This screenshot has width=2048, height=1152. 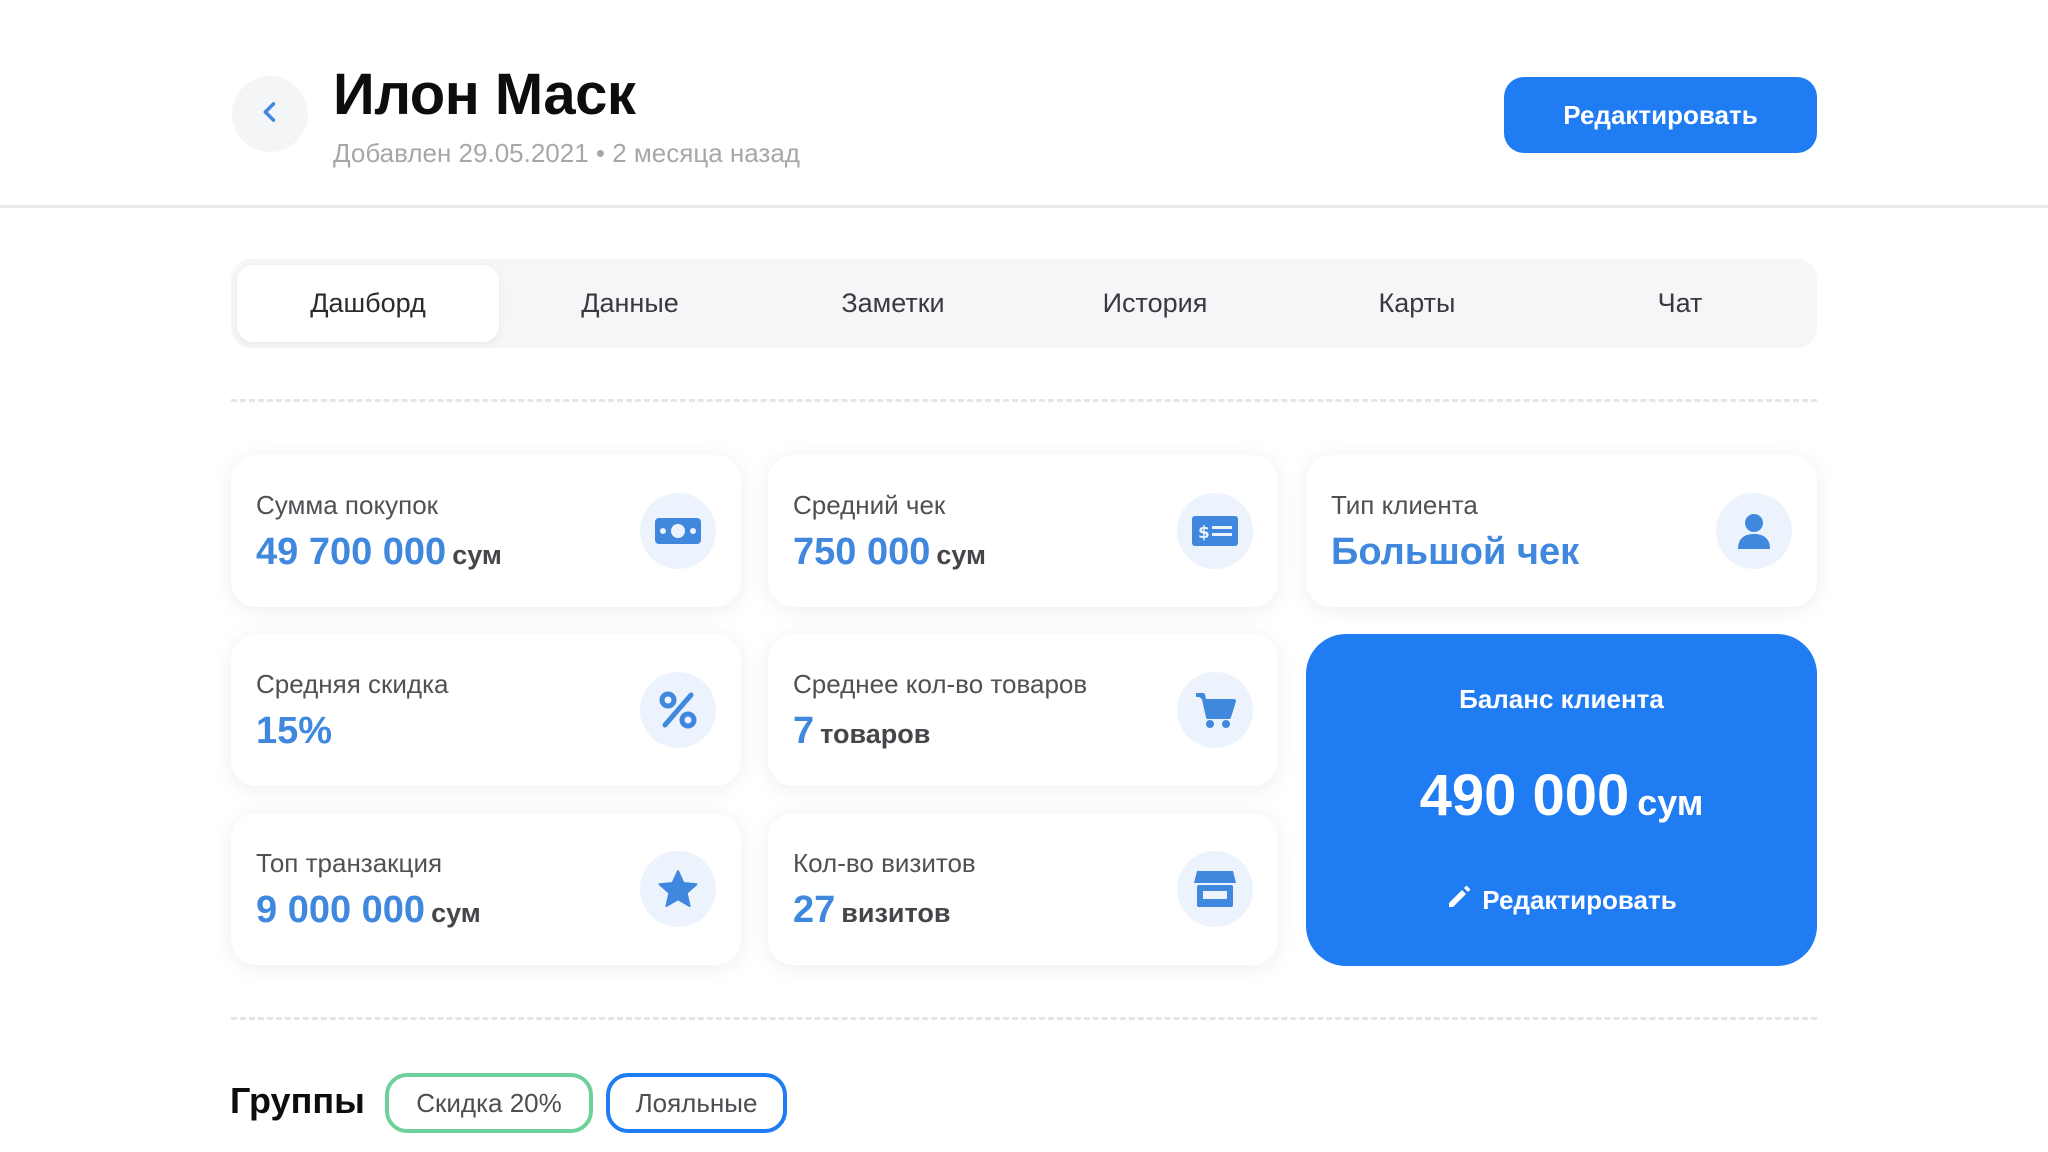 What do you see at coordinates (862, 731) in the screenshot?
I see `stat-value: 7 товаров` at bounding box center [862, 731].